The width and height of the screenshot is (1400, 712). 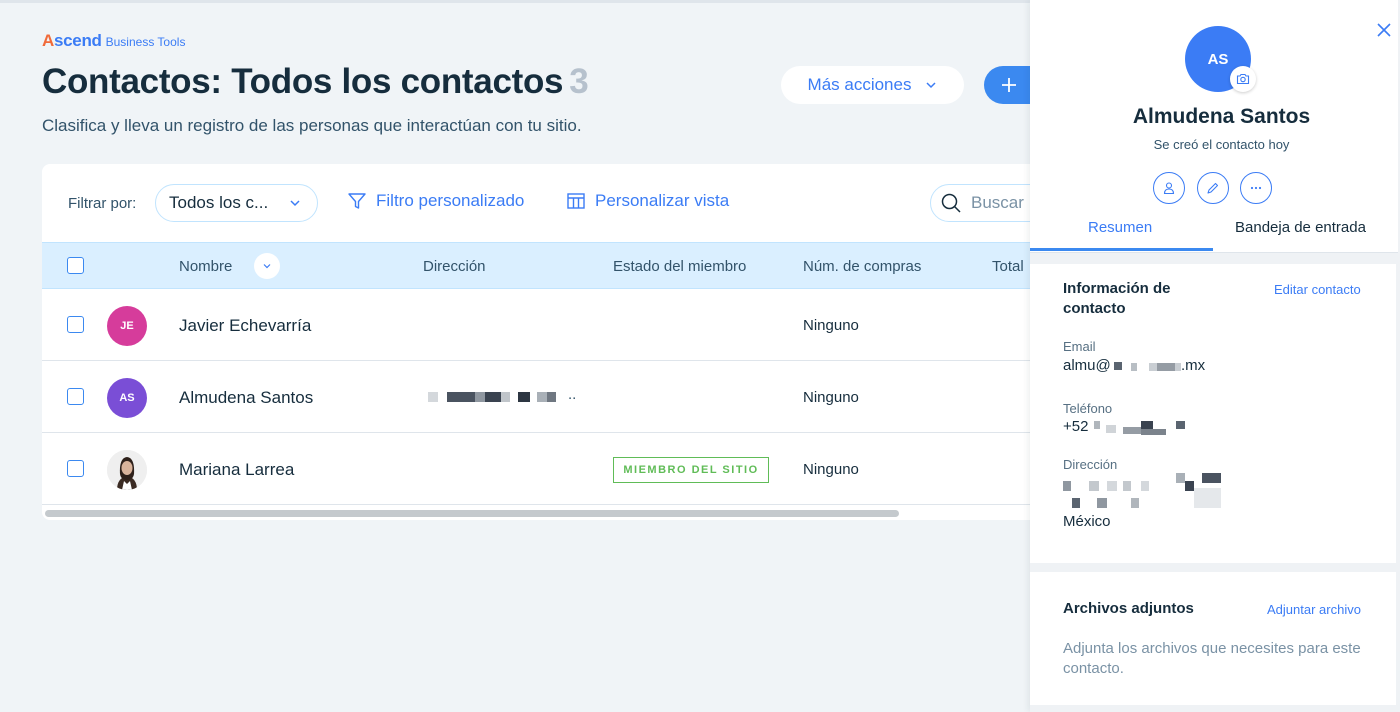 What do you see at coordinates (1090, 464) in the screenshot?
I see `address-label: Dirección` at bounding box center [1090, 464].